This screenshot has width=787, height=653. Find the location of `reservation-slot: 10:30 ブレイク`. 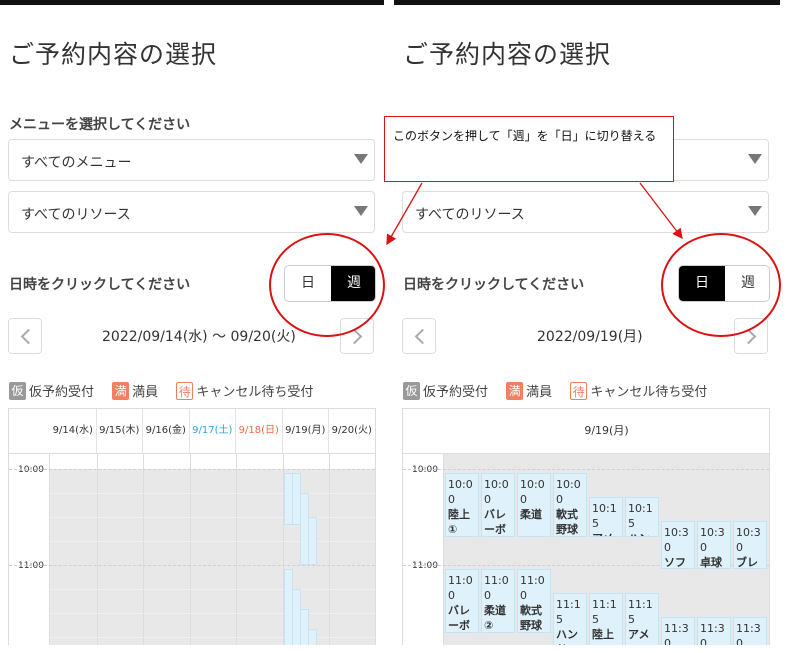

reservation-slot: 10:30 ブレイク is located at coordinates (750, 545).